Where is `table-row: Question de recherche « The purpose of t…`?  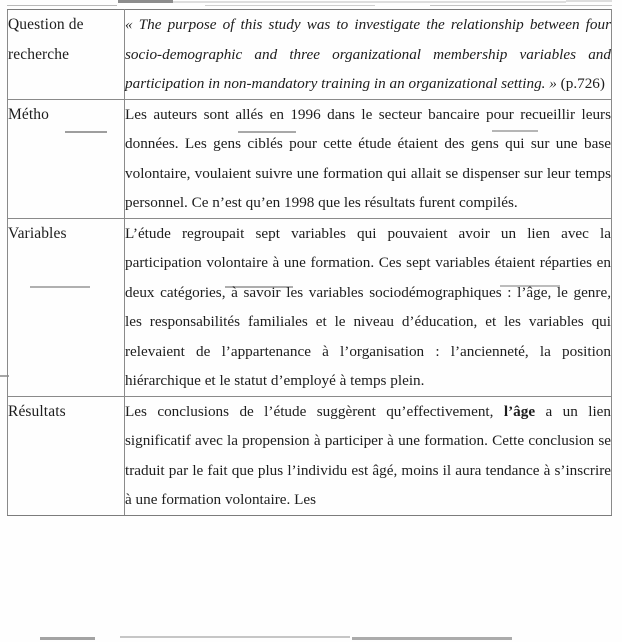
table-row: Question de recherche « The purpose of t… is located at coordinates (309, 54).